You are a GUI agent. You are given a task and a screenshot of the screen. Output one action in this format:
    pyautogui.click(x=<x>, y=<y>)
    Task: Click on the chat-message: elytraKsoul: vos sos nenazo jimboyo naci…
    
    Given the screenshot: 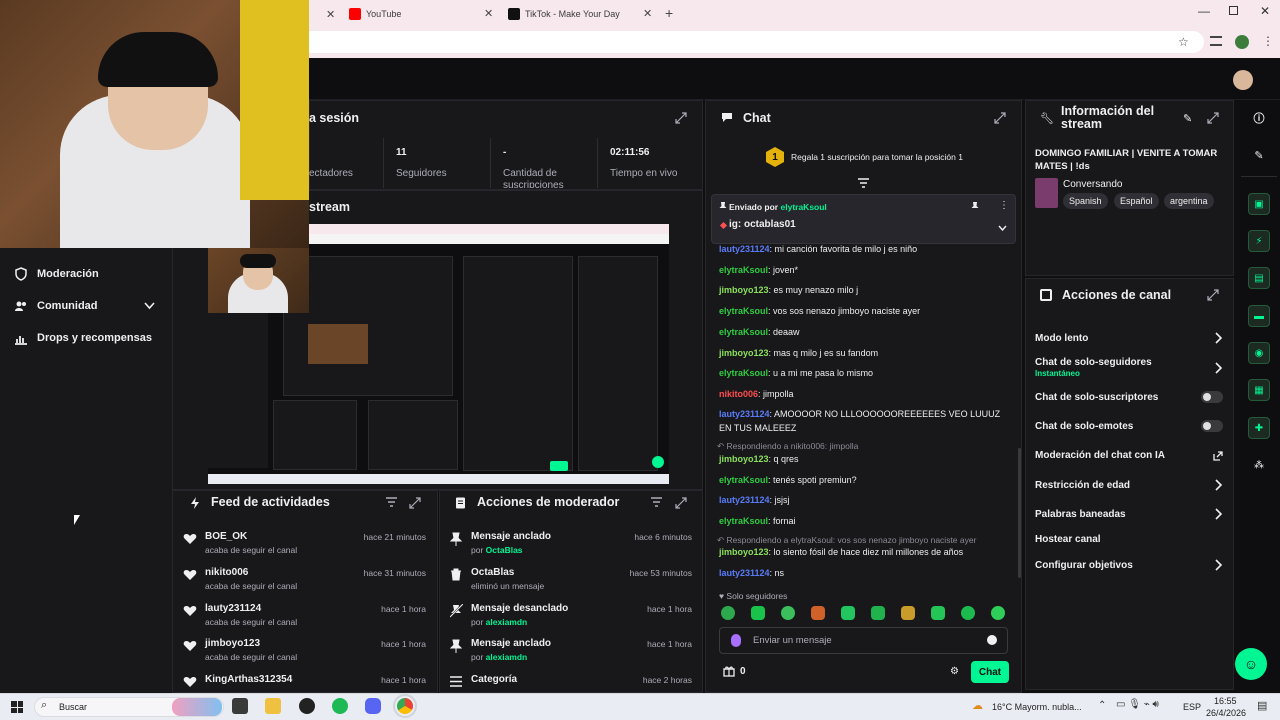 What is the action you would take?
    pyautogui.click(x=864, y=312)
    